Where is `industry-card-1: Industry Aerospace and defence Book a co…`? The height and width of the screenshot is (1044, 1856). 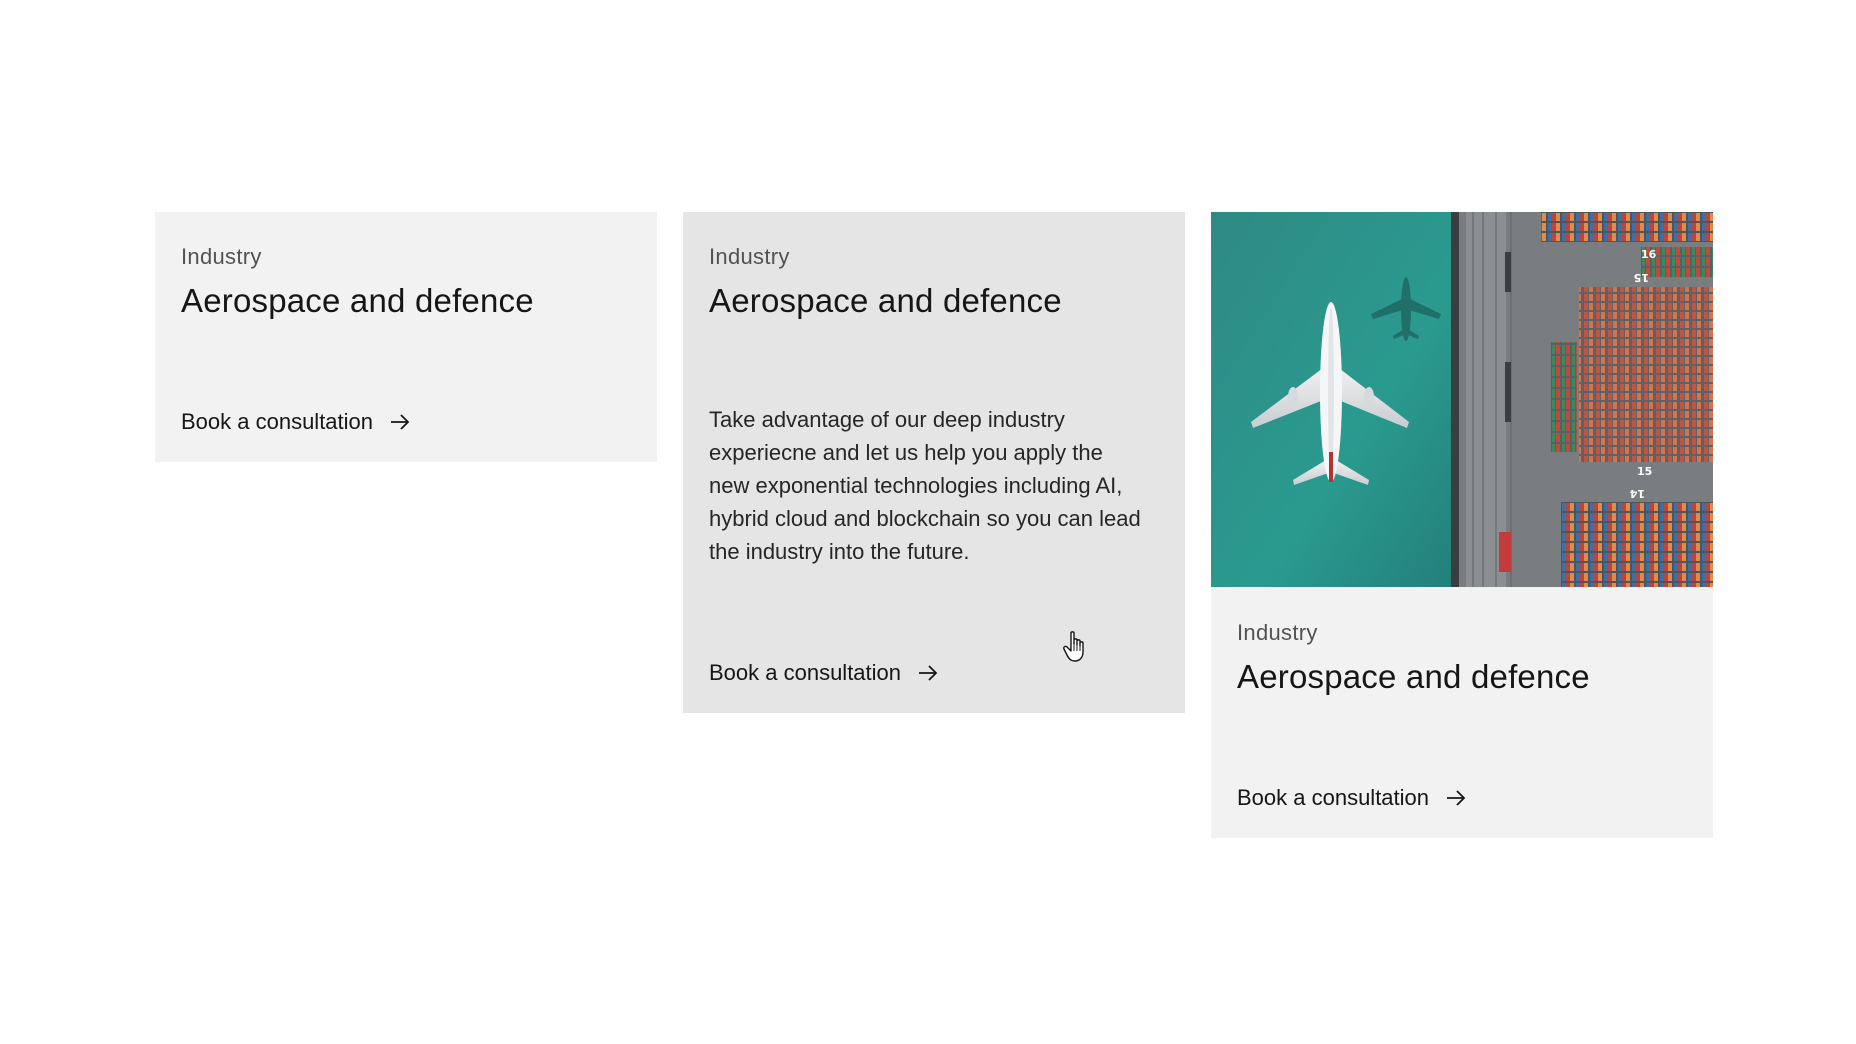
industry-card-1: Industry Aerospace and defence Book a co… is located at coordinates (406, 337).